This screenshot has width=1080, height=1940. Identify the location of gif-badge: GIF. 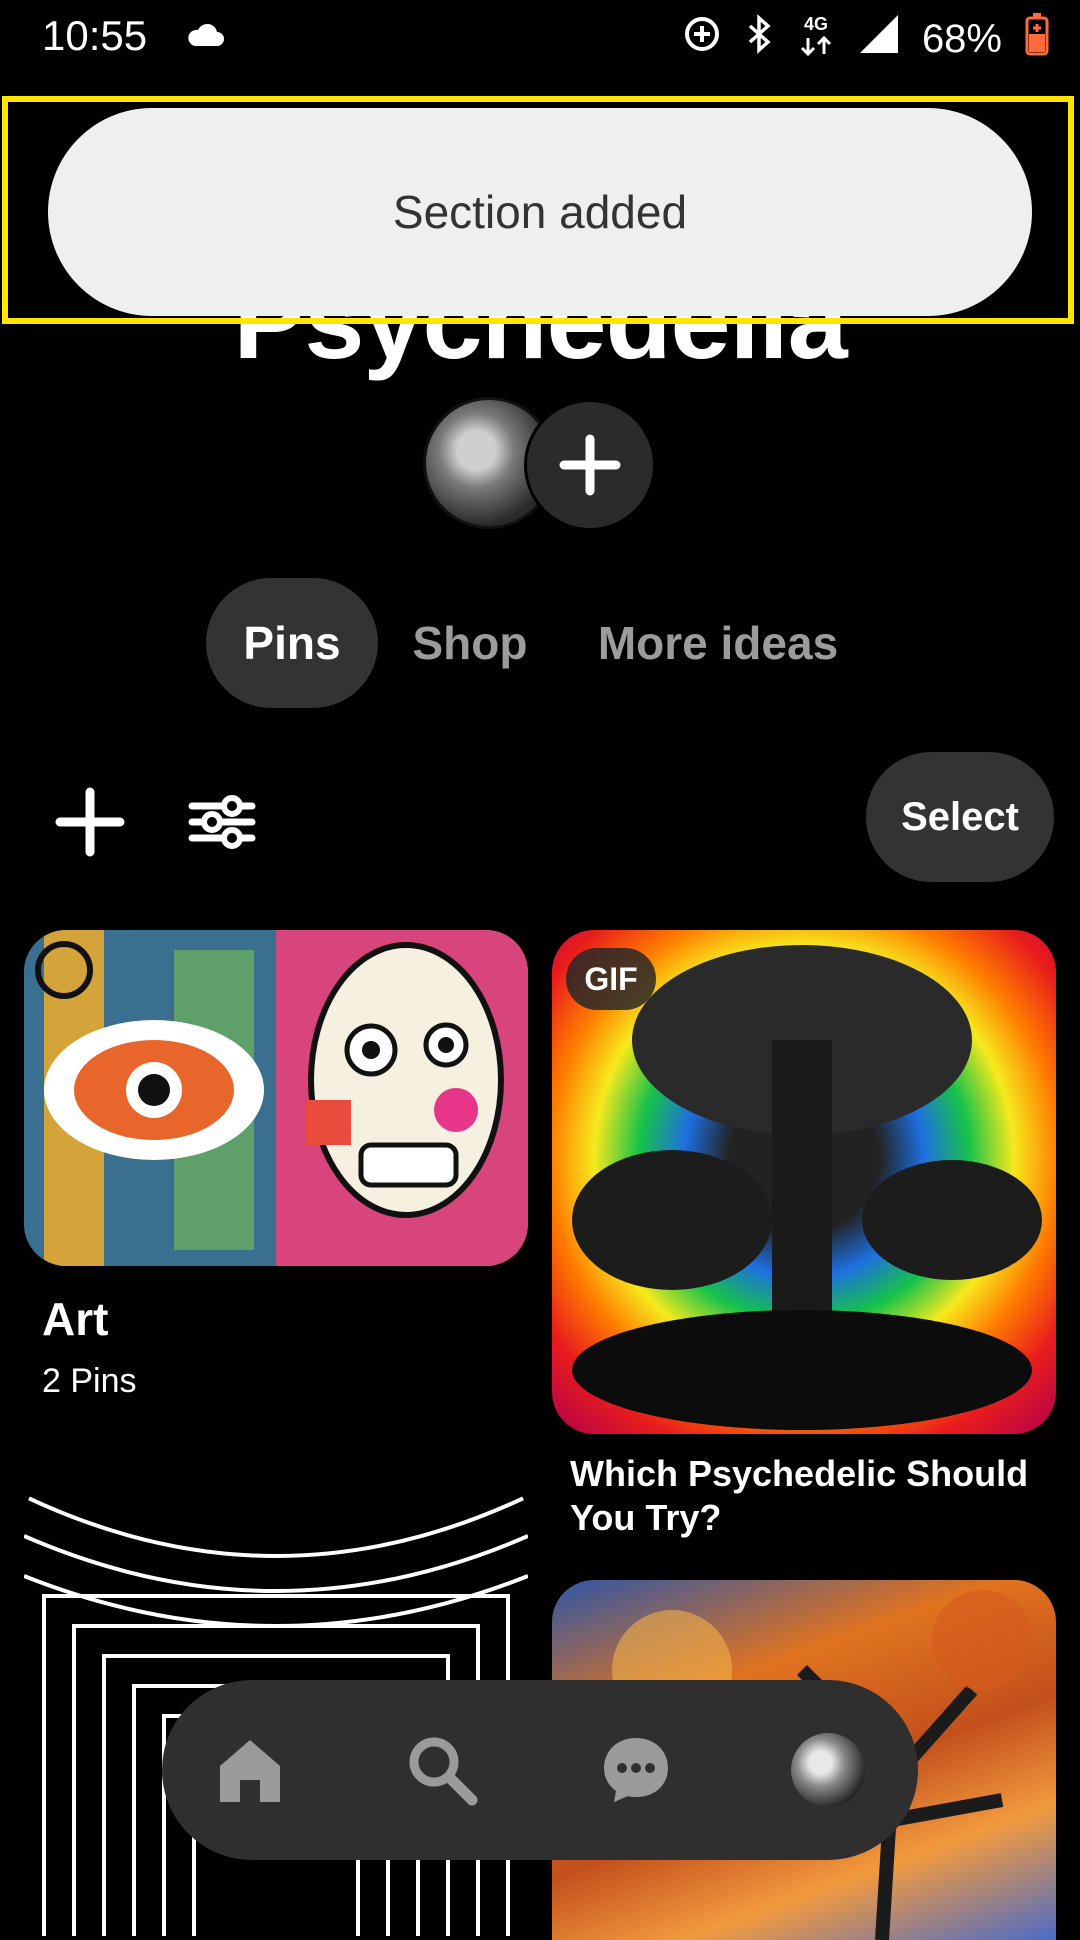
(611, 979).